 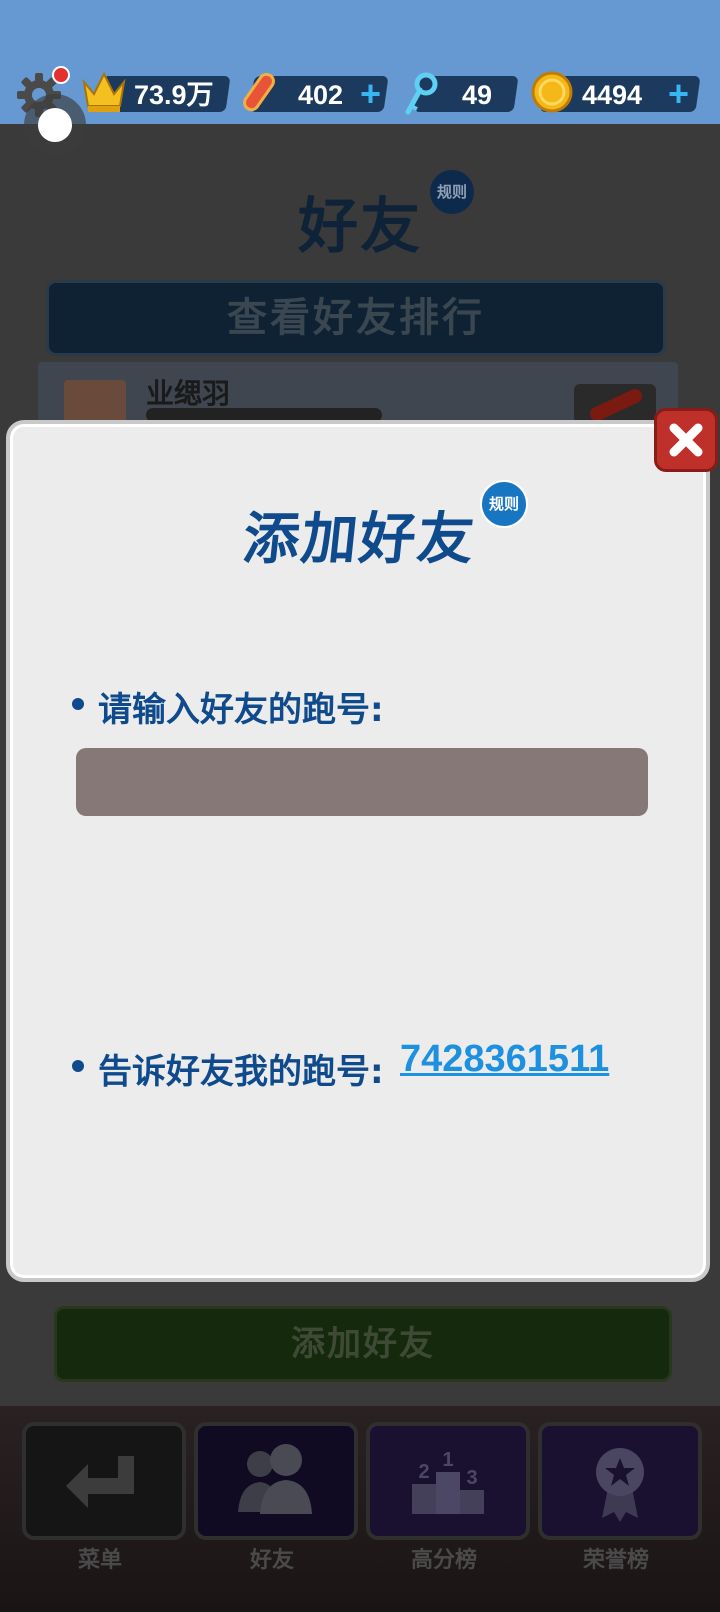 I want to click on view-friend-ranking-button: 查看好友排行, so click(x=356, y=318).